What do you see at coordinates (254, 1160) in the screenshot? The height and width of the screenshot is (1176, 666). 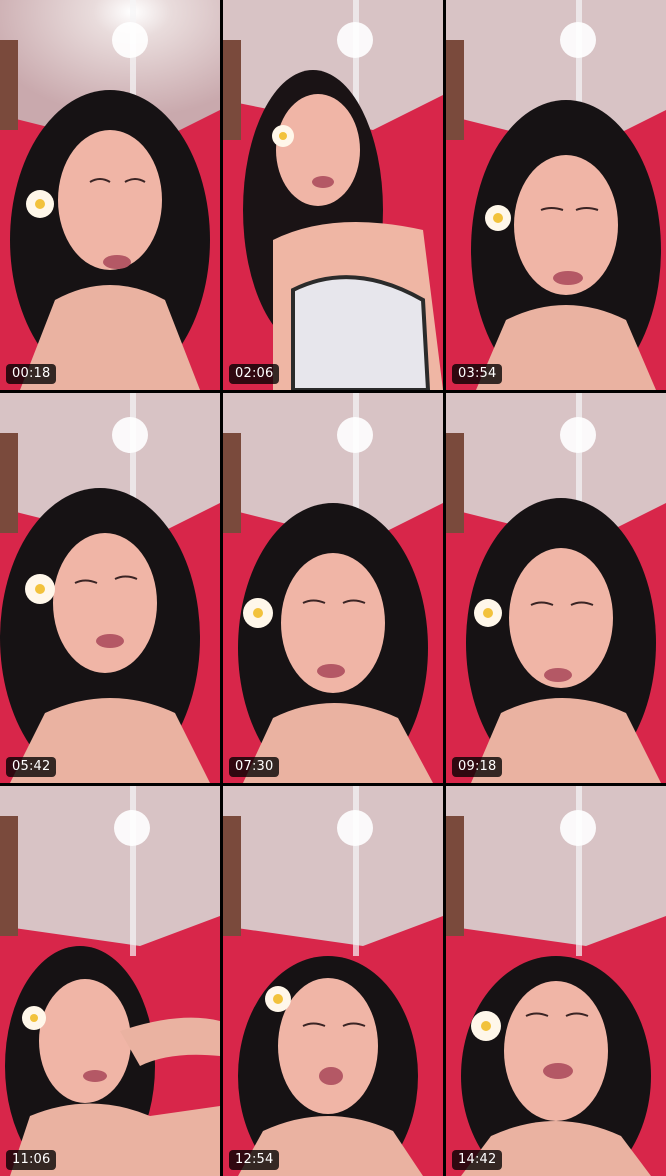 I see `timestamp-label: 12:54` at bounding box center [254, 1160].